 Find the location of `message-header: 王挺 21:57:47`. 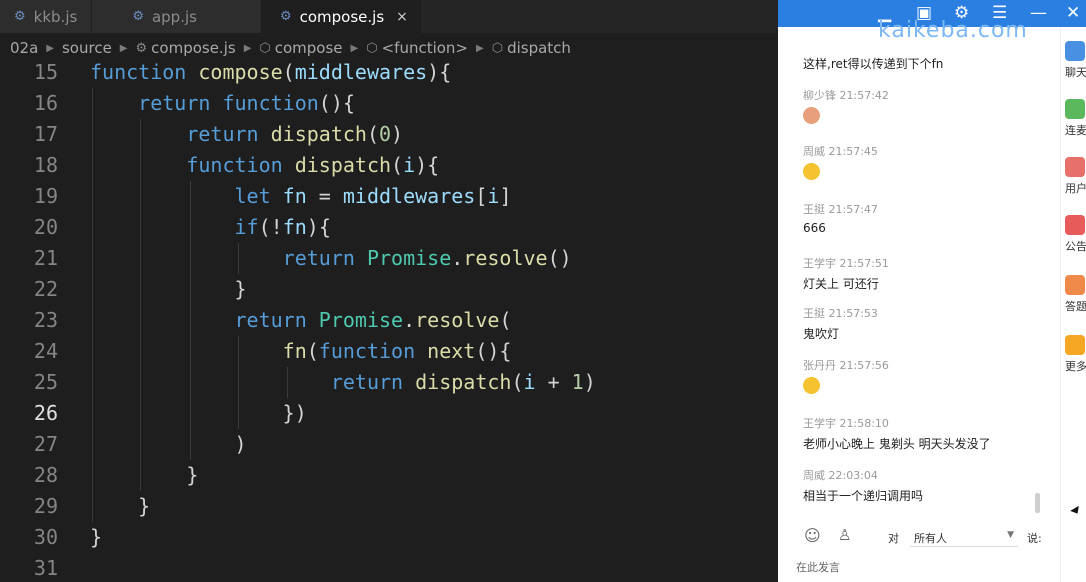

message-header: 王挺 21:57:47 is located at coordinates (840, 209).